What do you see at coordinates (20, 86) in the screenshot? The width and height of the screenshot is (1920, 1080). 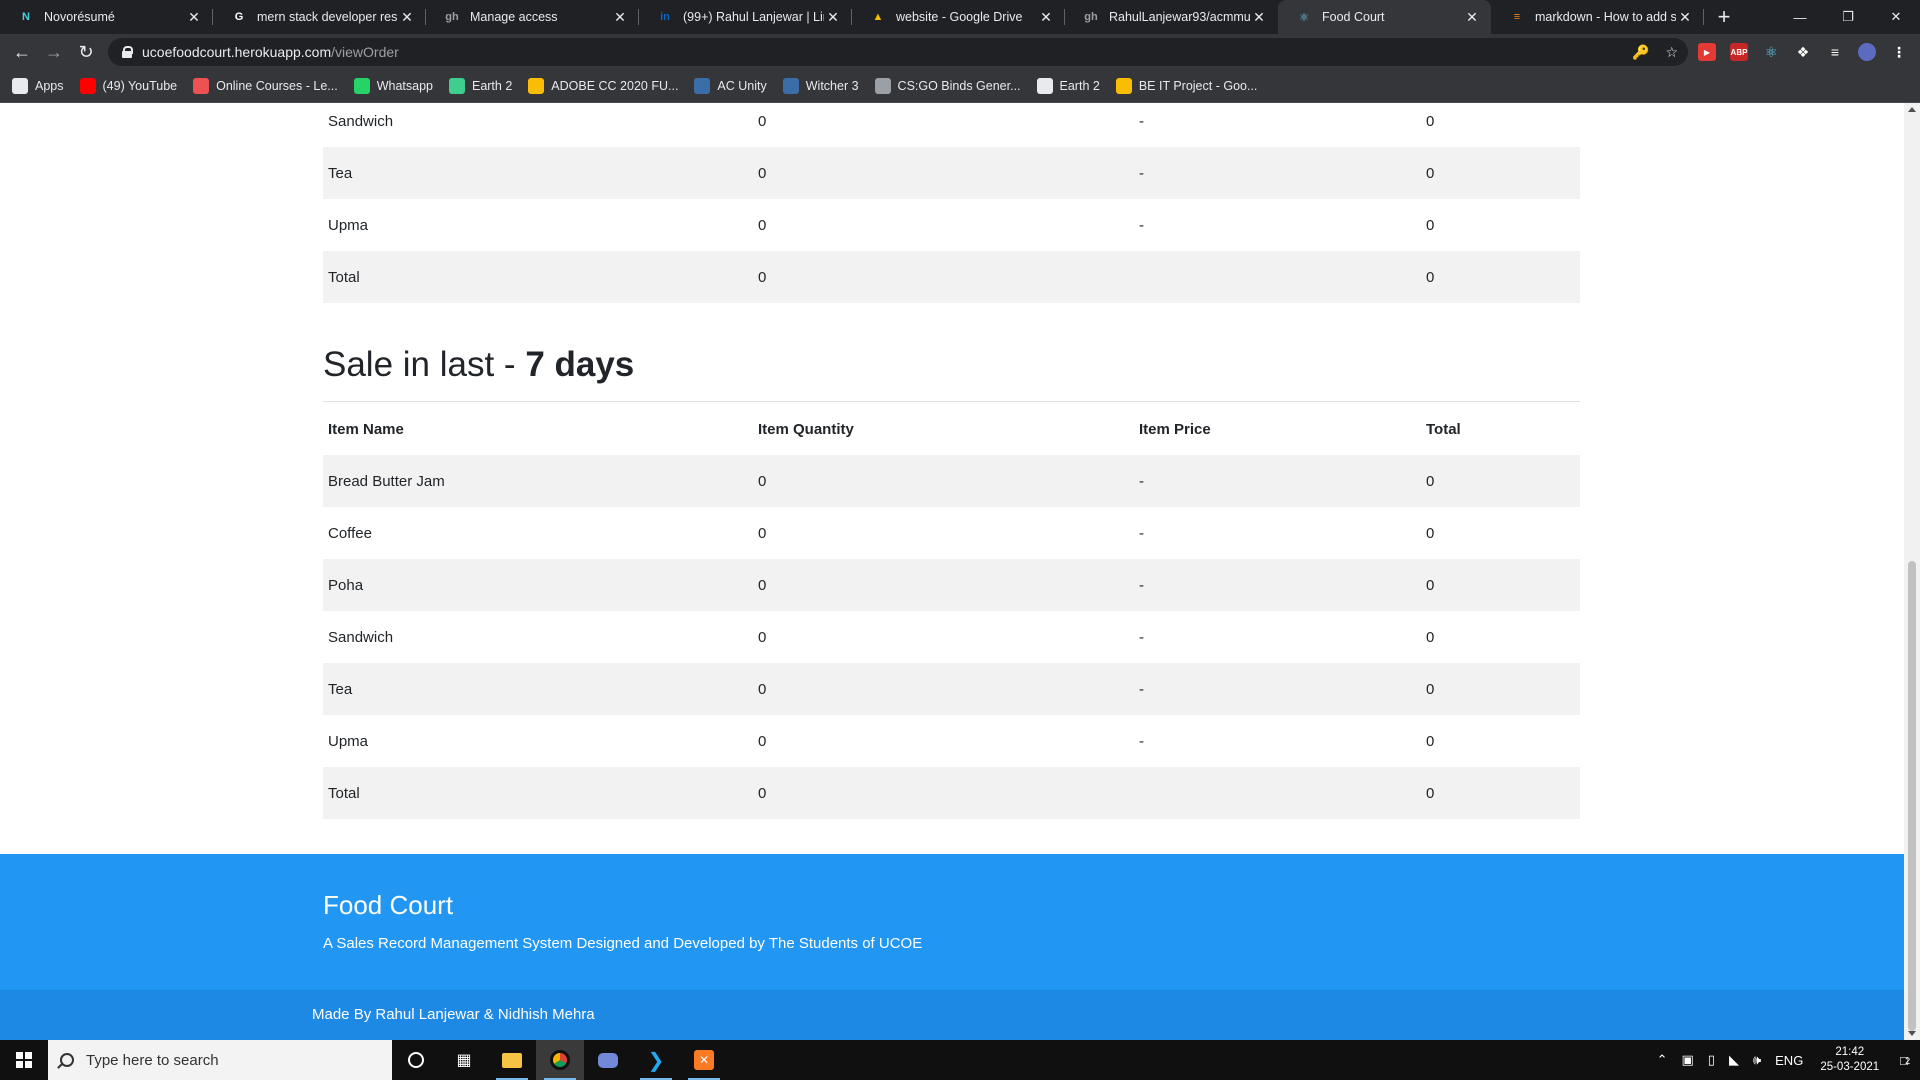 I see `apps-grid-icon` at bounding box center [20, 86].